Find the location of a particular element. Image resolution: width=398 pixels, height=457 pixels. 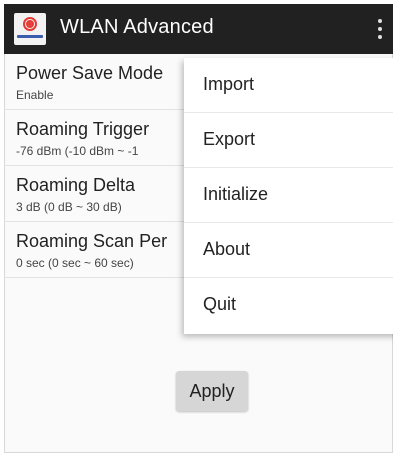

wlan-app-icon is located at coordinates (30, 29).